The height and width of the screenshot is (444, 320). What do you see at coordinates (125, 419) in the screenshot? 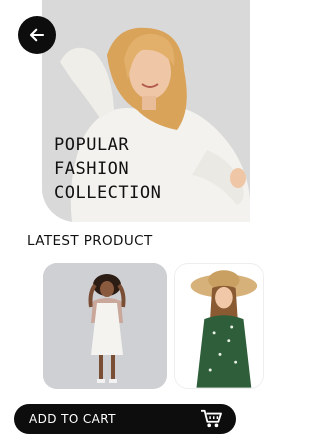
I see `add-to-cart-button: ADD TO CART` at bounding box center [125, 419].